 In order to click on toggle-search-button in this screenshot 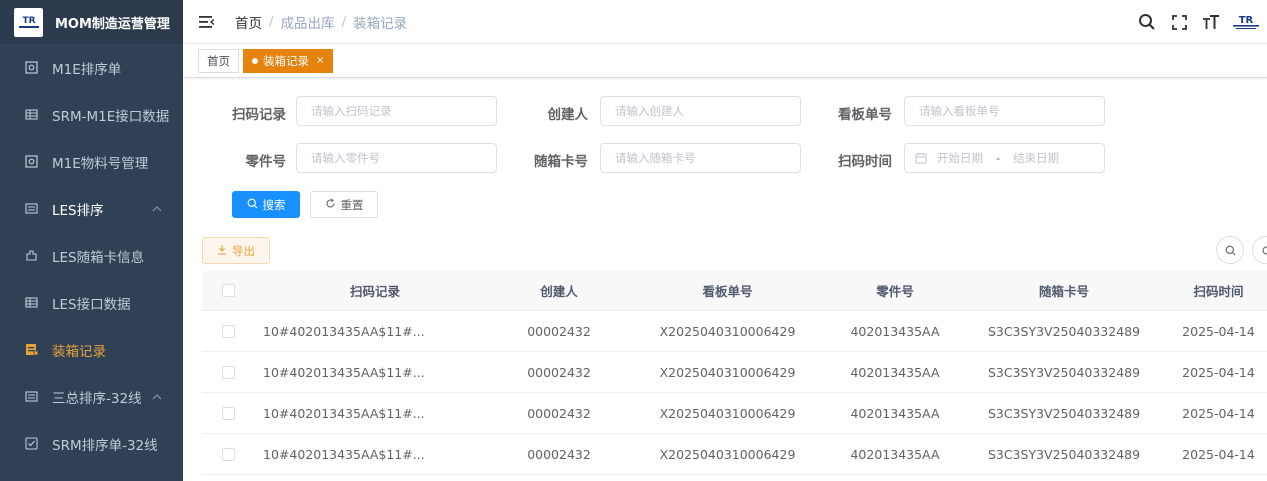, I will do `click(1230, 250)`.